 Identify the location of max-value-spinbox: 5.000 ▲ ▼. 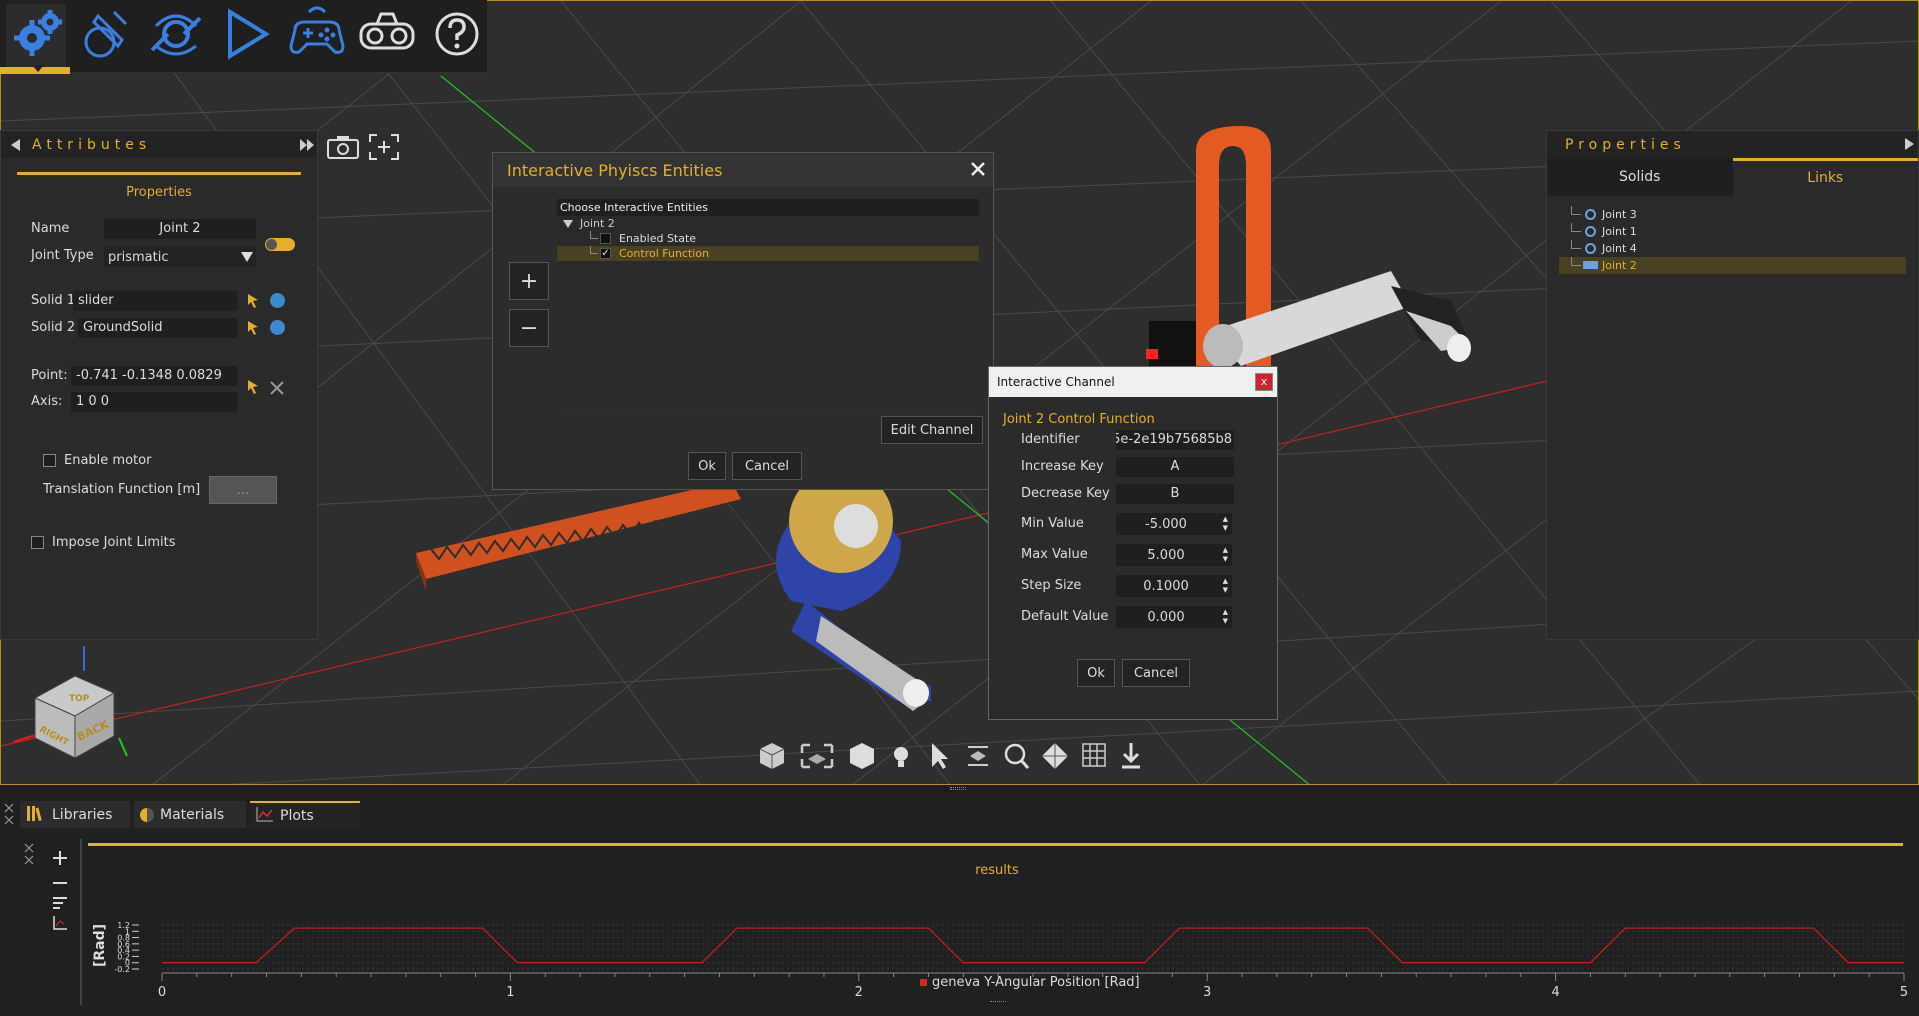
(1174, 555).